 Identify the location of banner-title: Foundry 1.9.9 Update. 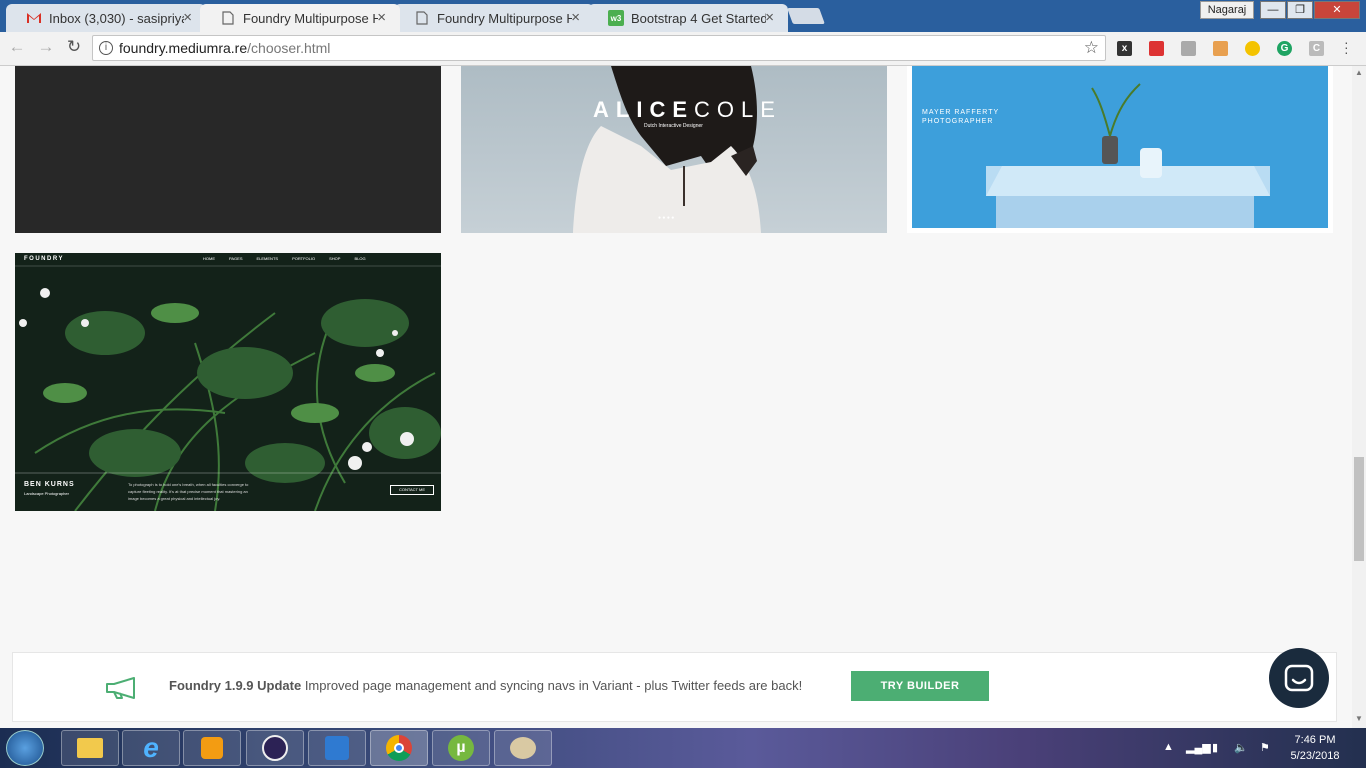
(235, 685).